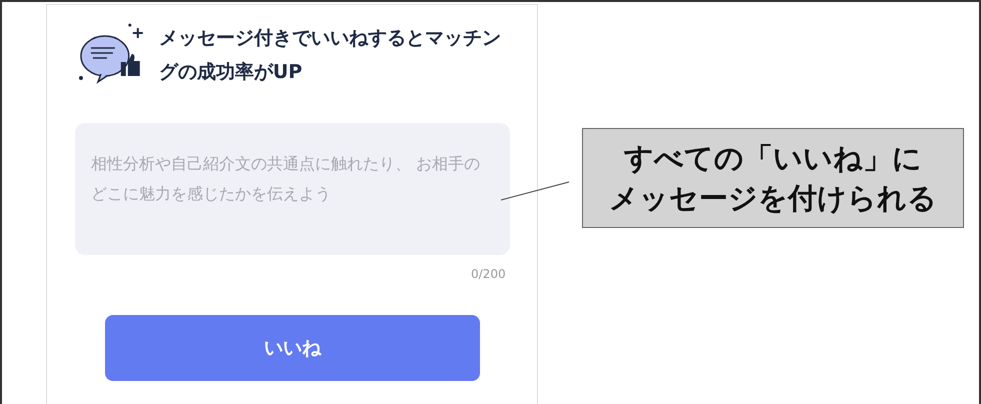 This screenshot has width=981, height=404. Describe the element at coordinates (330, 55) in the screenshot. I see `card-title: メッセージ付きでいいねするとマッチングの成功率がUP` at that location.